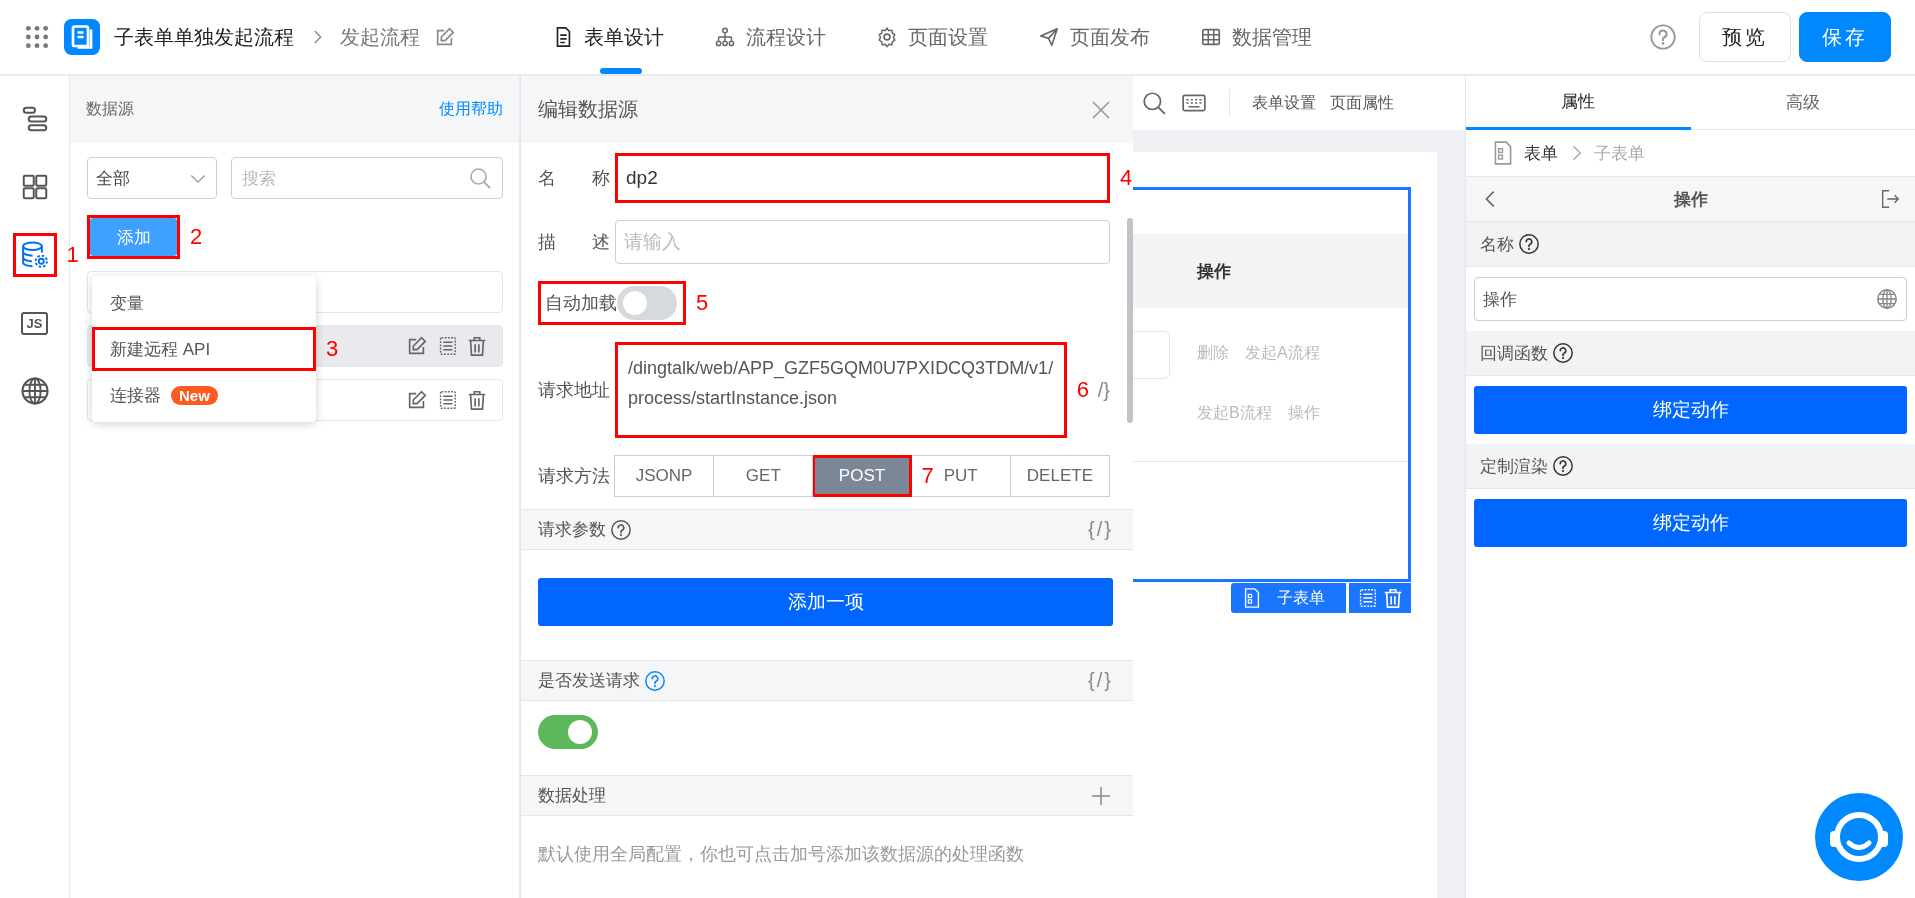  What do you see at coordinates (581, 303) in the screenshot?
I see `field-label: 自动加载` at bounding box center [581, 303].